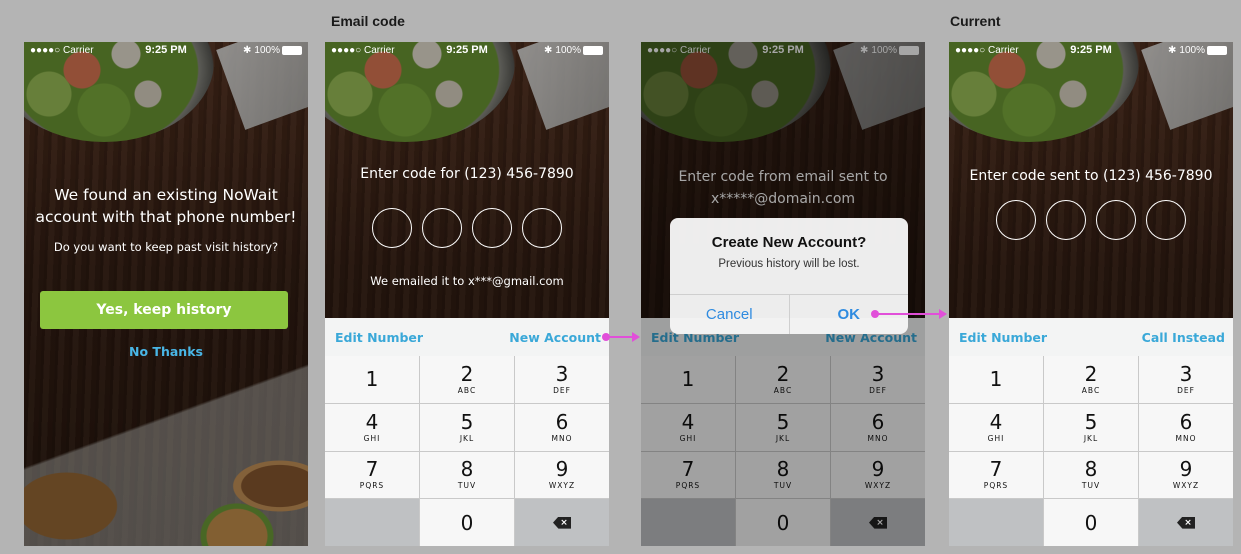  Describe the element at coordinates (729, 314) in the screenshot. I see `cancel-button: Cancel` at that location.